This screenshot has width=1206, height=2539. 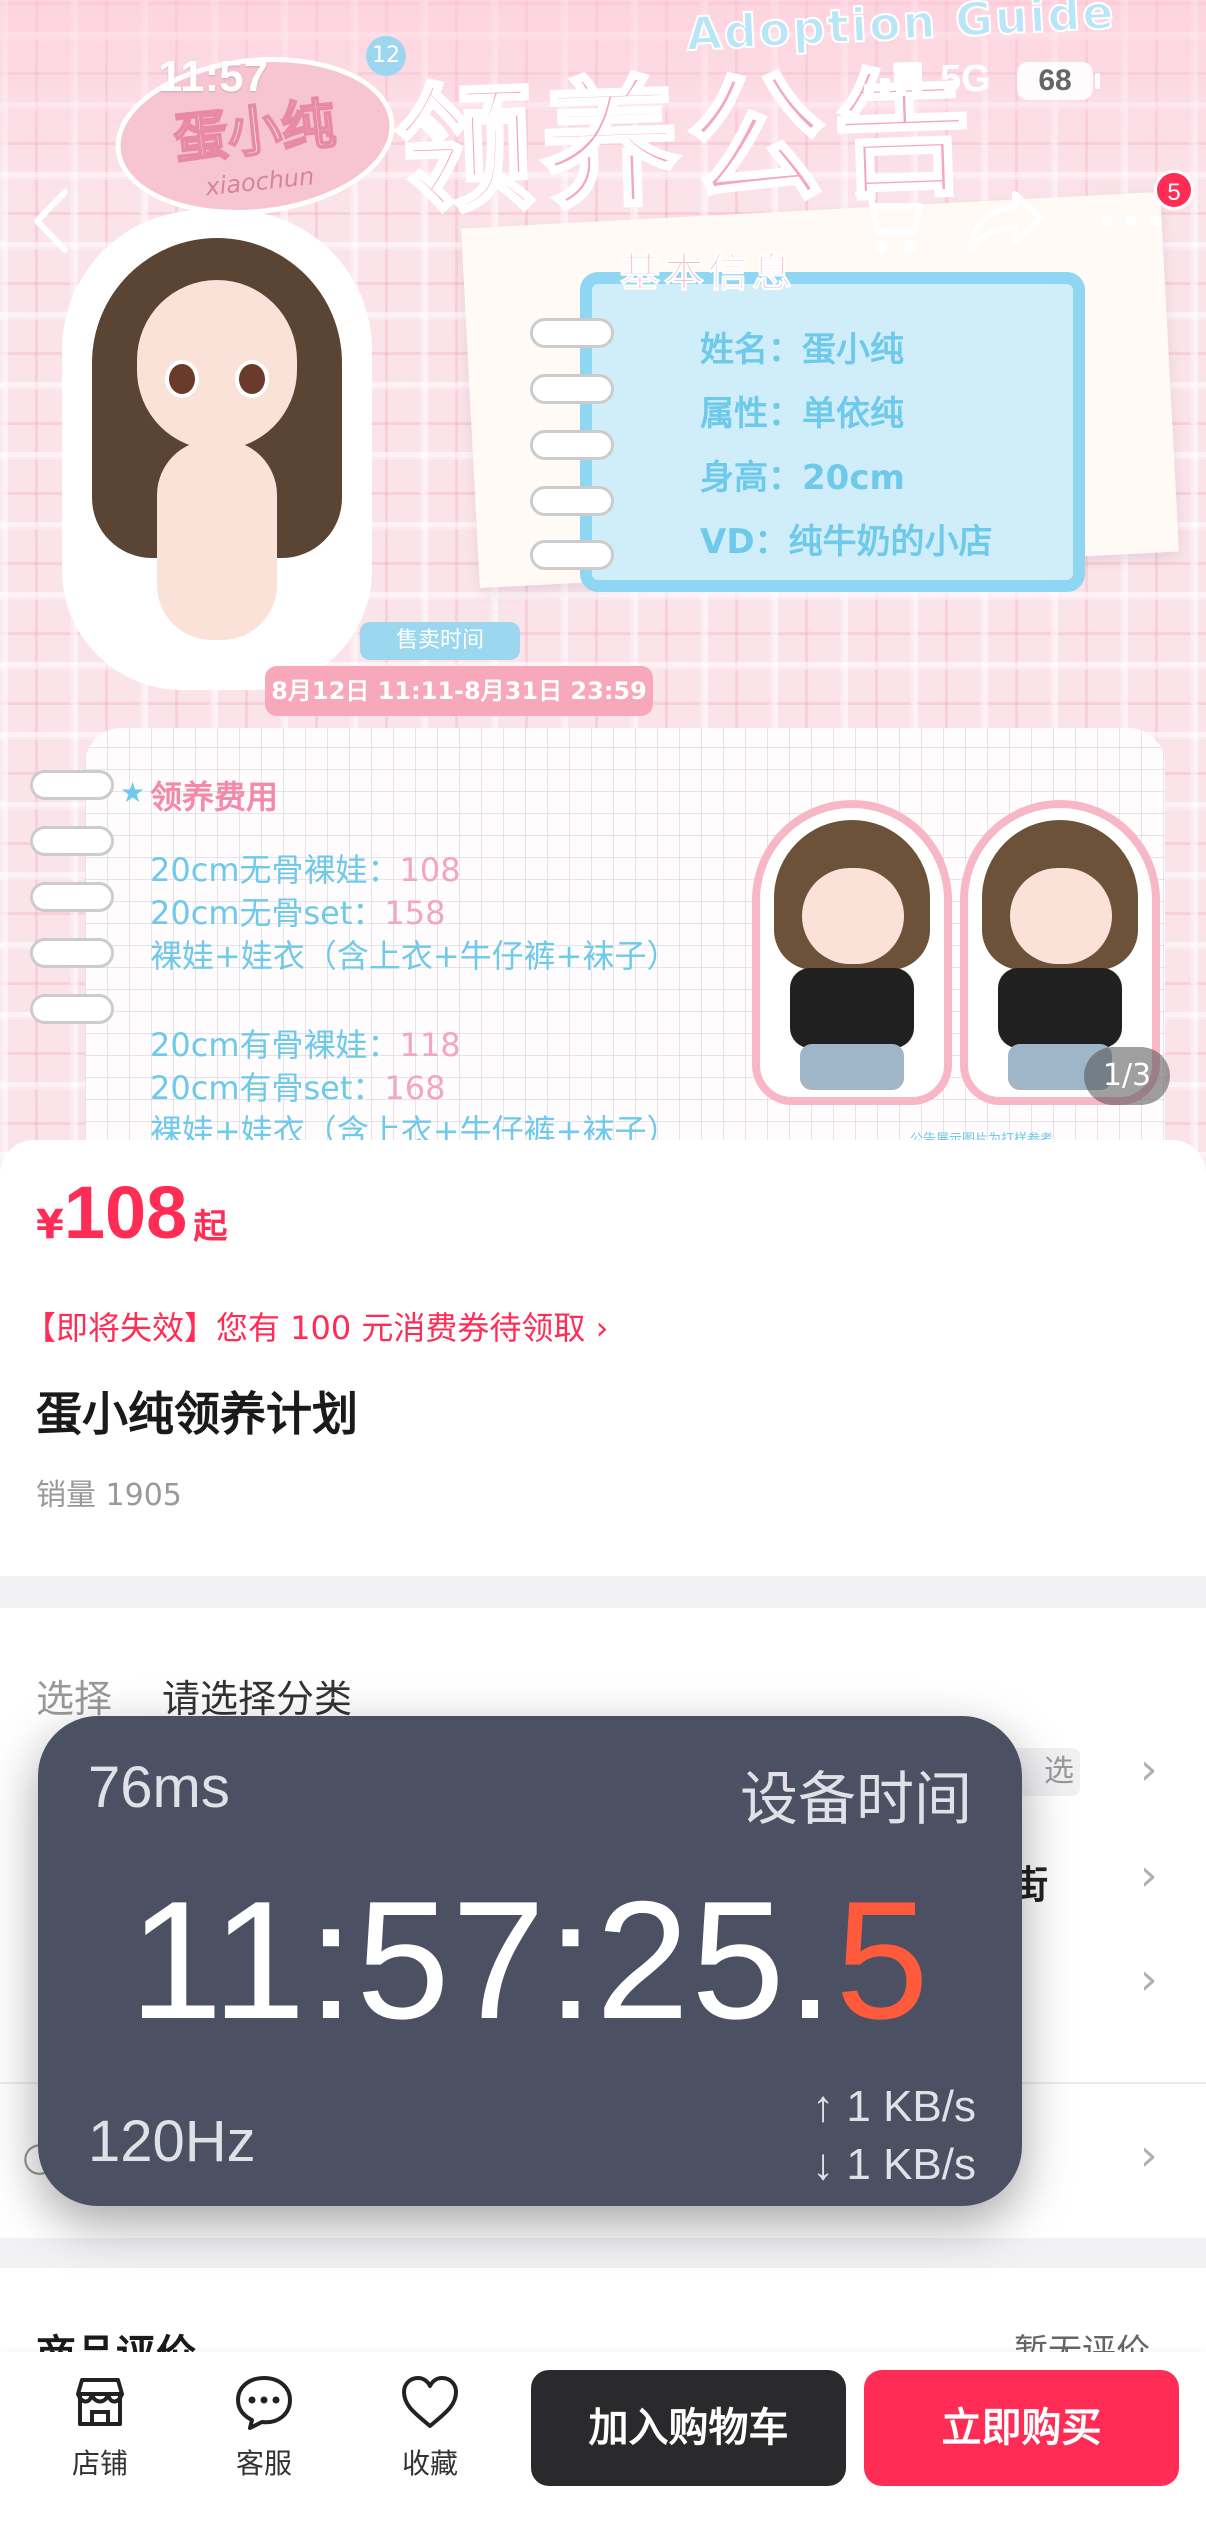 What do you see at coordinates (298, 1088) in the screenshot?
I see `fee-line: 20cm有骨set：168` at bounding box center [298, 1088].